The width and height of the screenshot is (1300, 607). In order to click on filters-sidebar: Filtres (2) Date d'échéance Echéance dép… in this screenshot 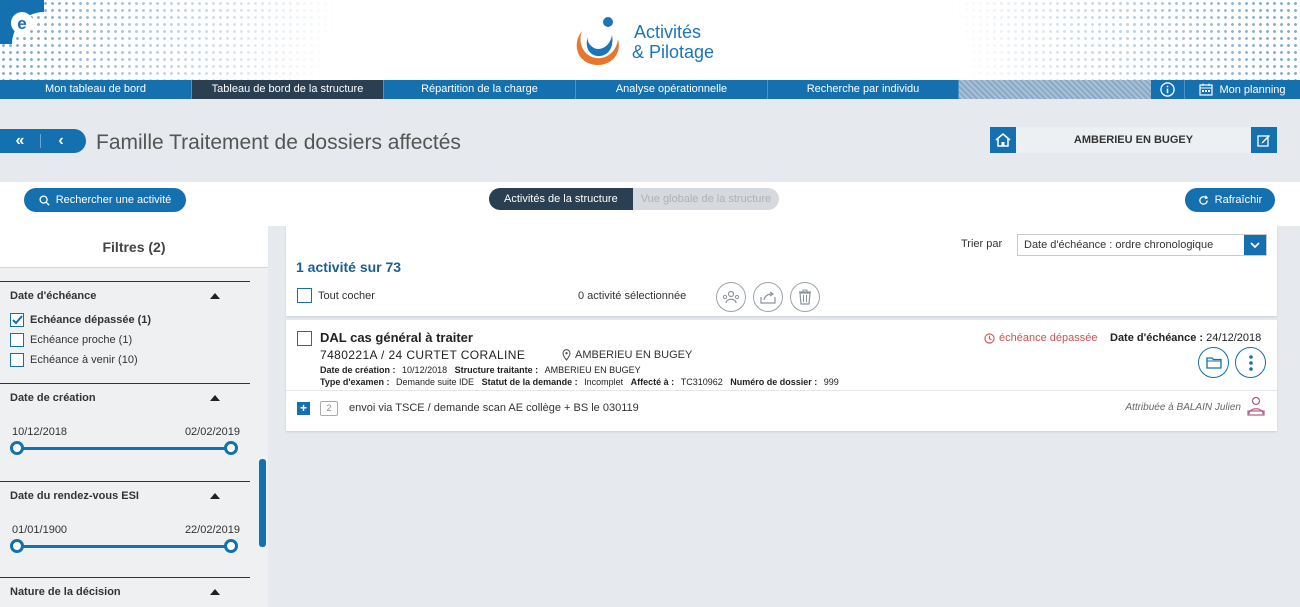, I will do `click(134, 416)`.